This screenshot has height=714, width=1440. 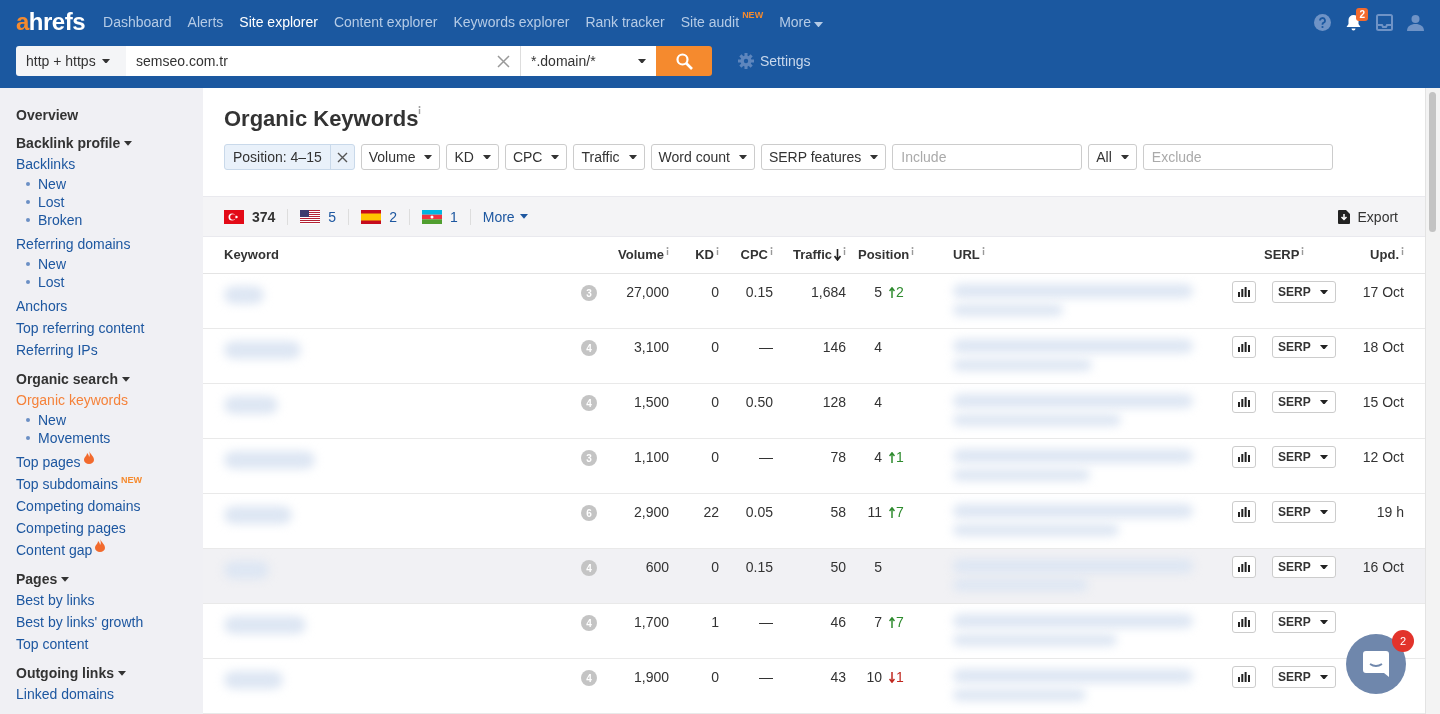 What do you see at coordinates (511, 22) in the screenshot?
I see `nav-link: Keywords explorer` at bounding box center [511, 22].